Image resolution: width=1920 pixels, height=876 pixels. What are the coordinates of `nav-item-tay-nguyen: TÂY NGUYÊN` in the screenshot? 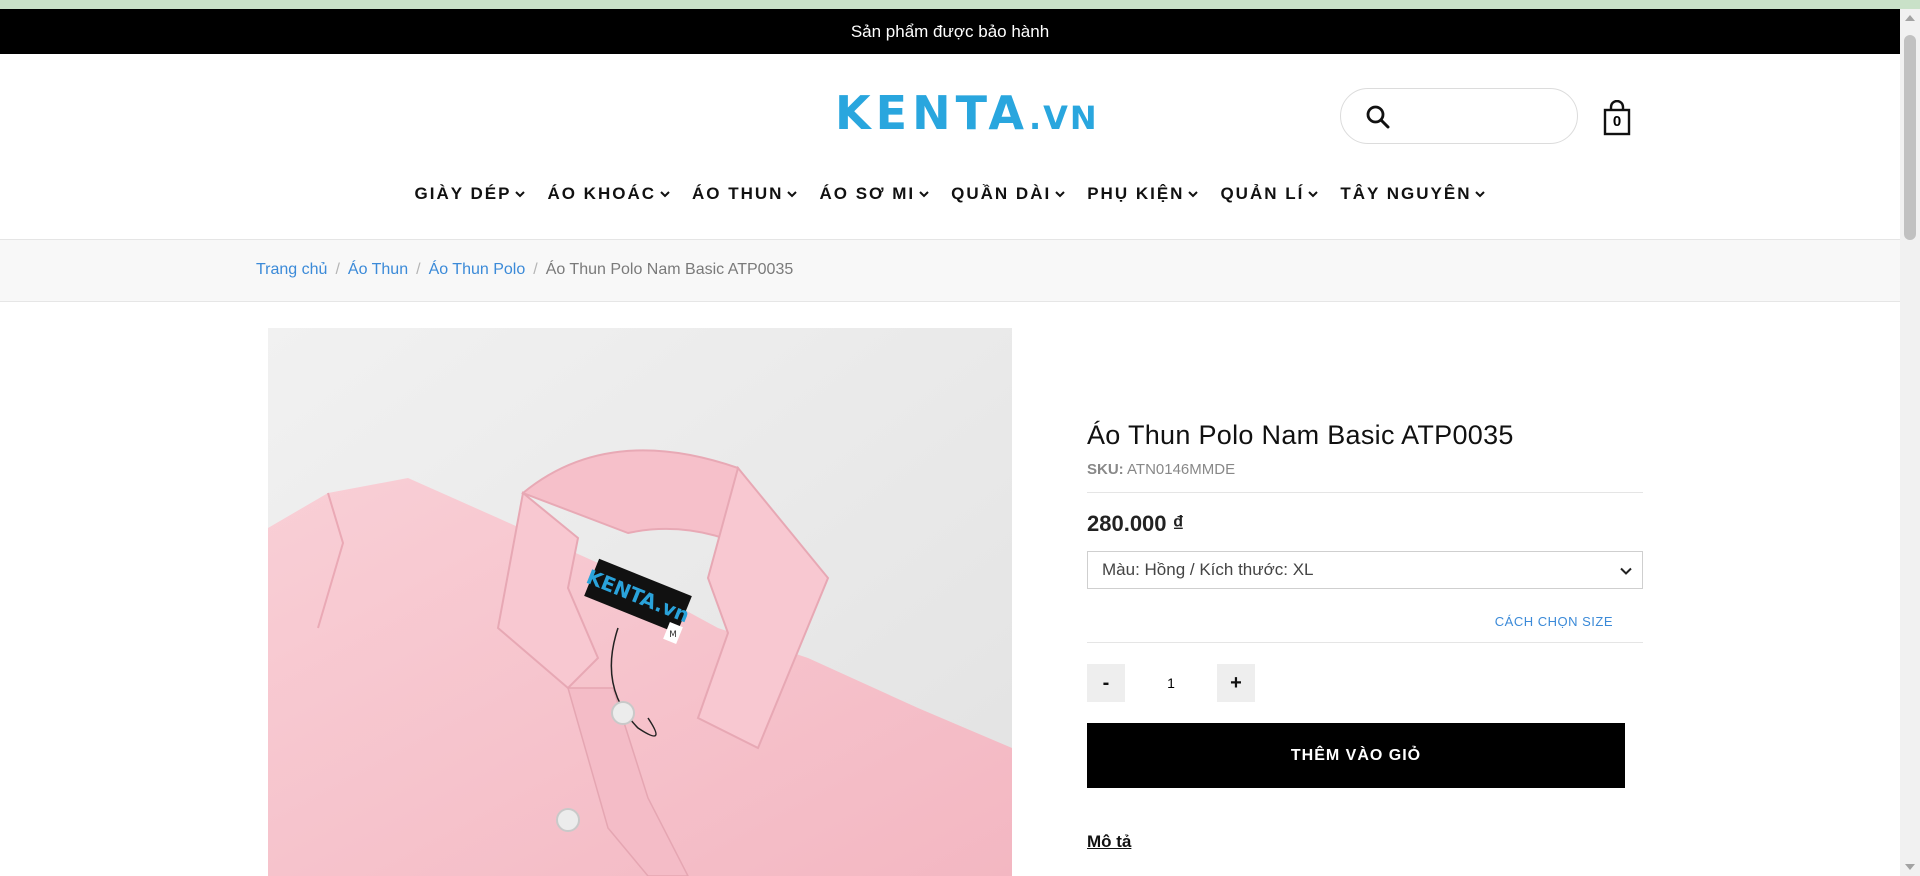 It's located at (1412, 194).